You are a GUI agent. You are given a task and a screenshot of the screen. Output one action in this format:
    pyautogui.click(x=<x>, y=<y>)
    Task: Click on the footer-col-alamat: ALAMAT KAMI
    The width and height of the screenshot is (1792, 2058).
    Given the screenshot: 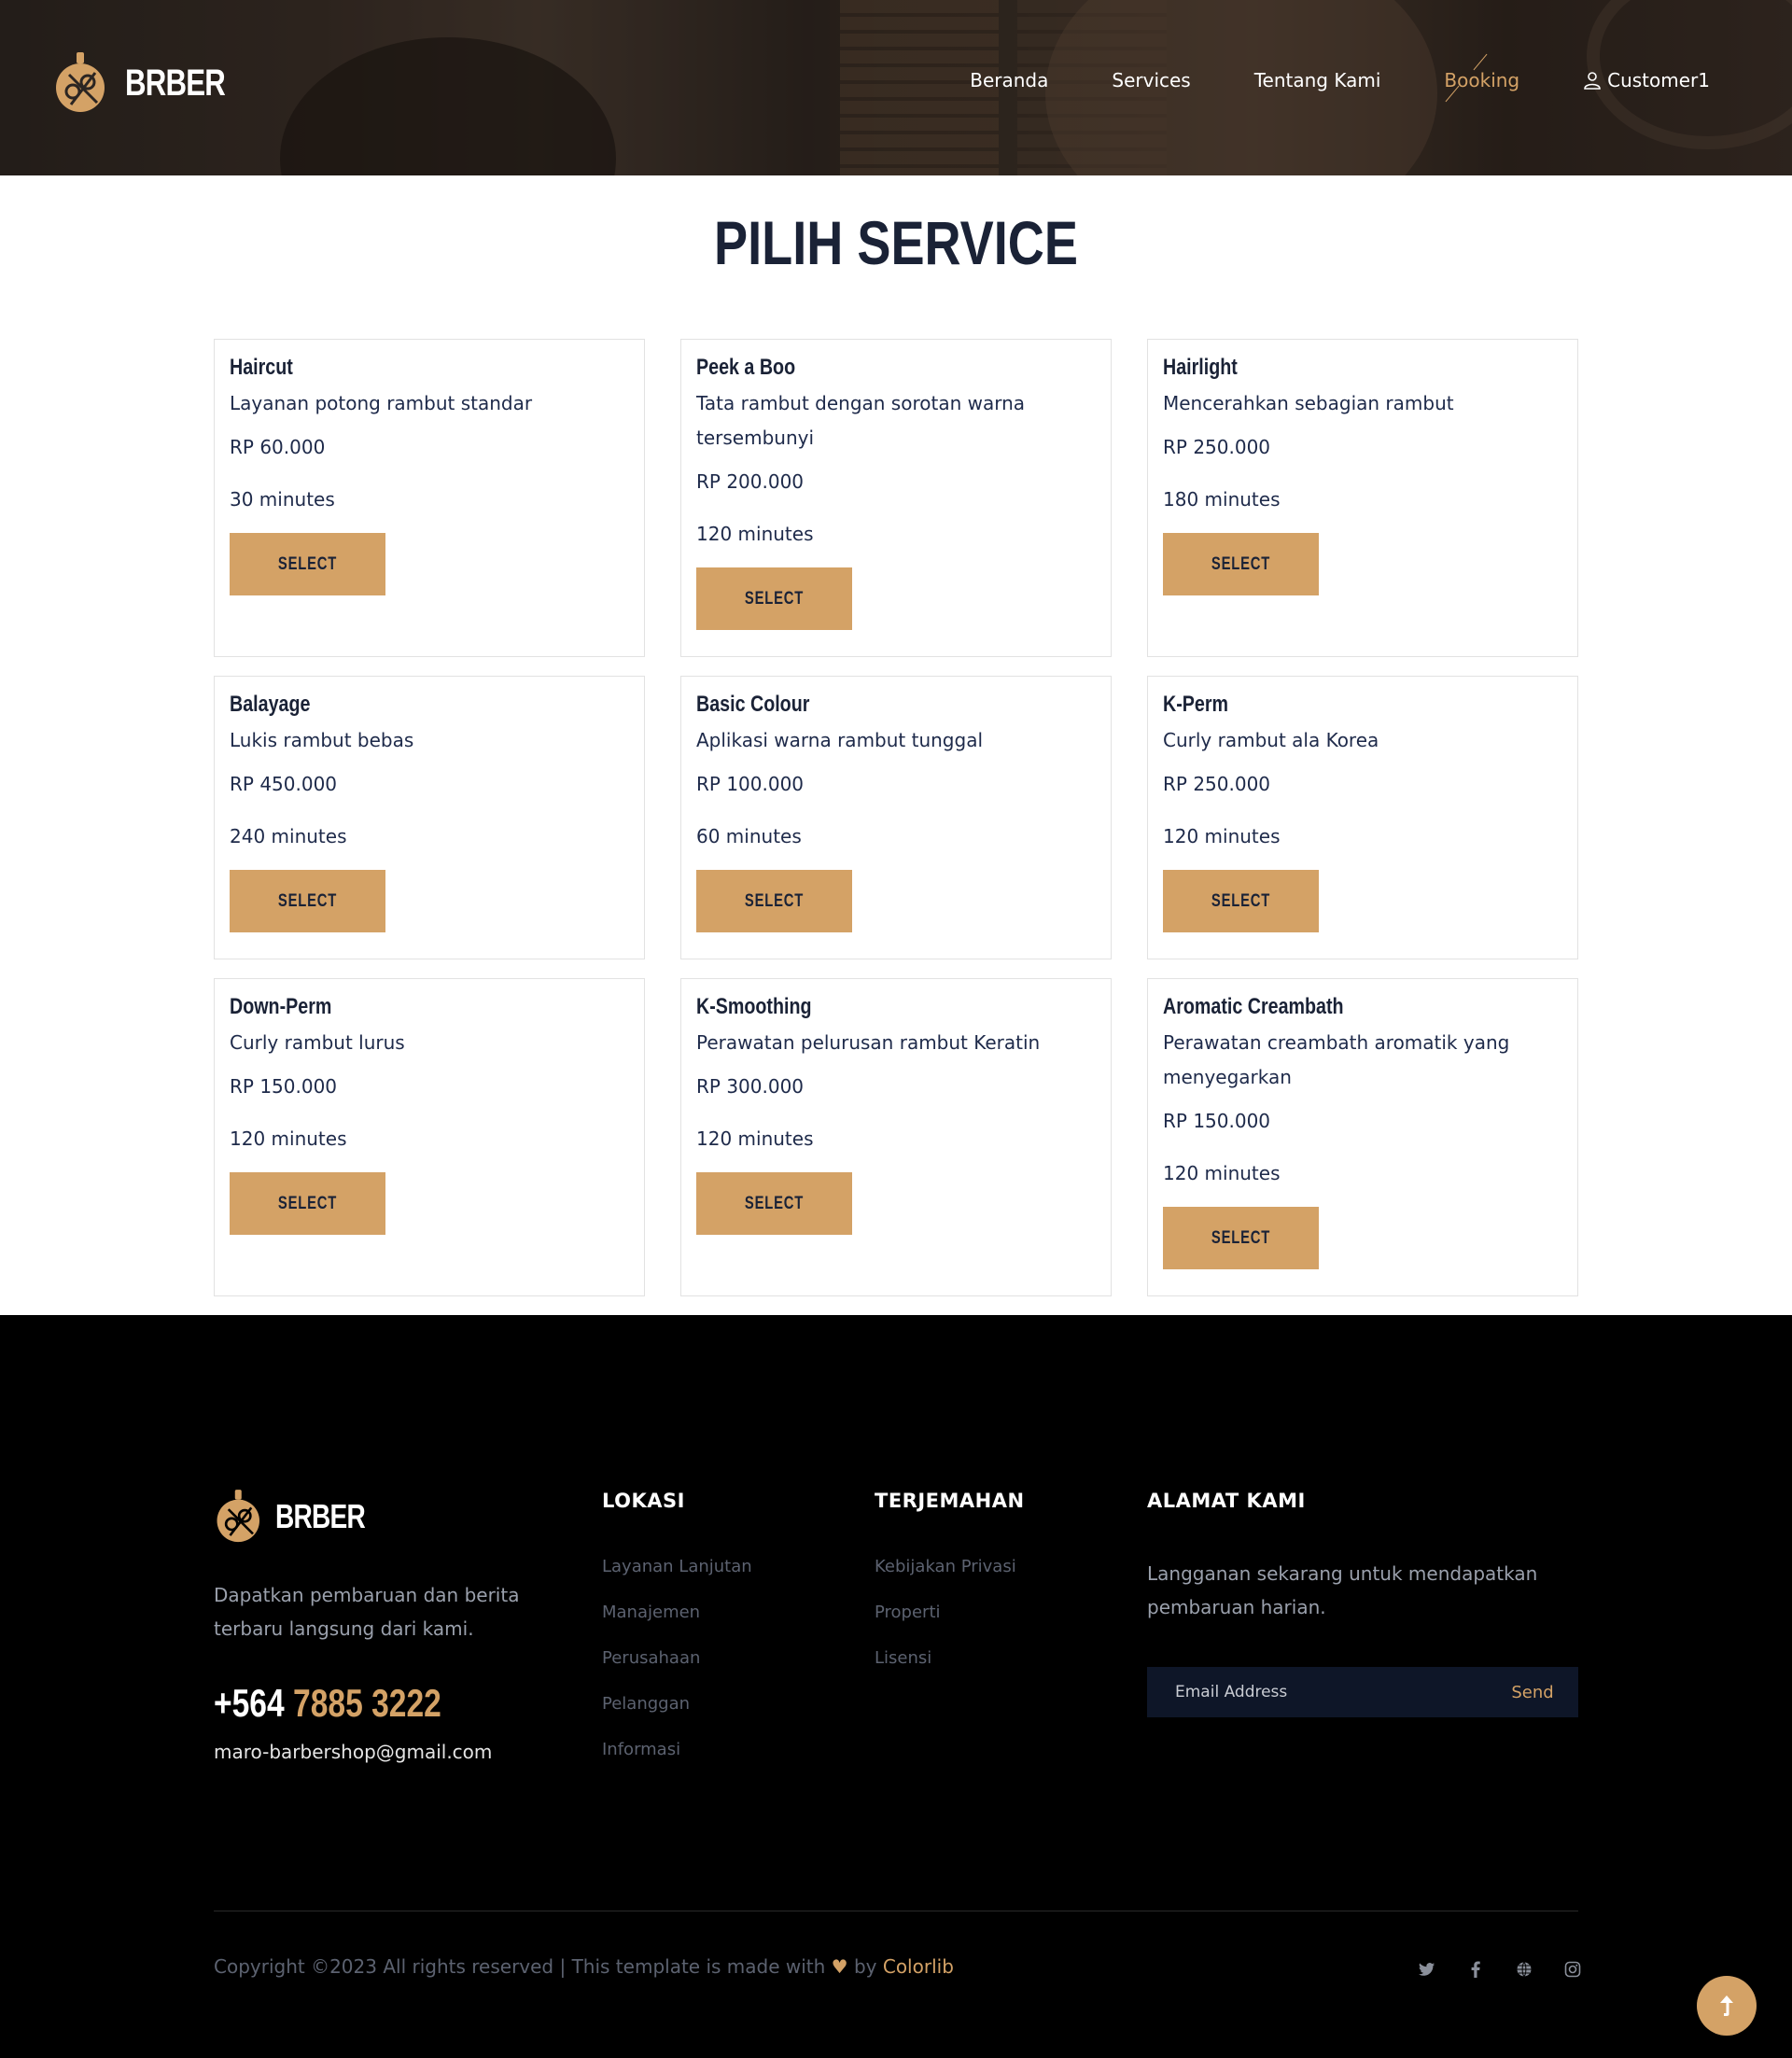 What is the action you would take?
    pyautogui.click(x=1226, y=1517)
    